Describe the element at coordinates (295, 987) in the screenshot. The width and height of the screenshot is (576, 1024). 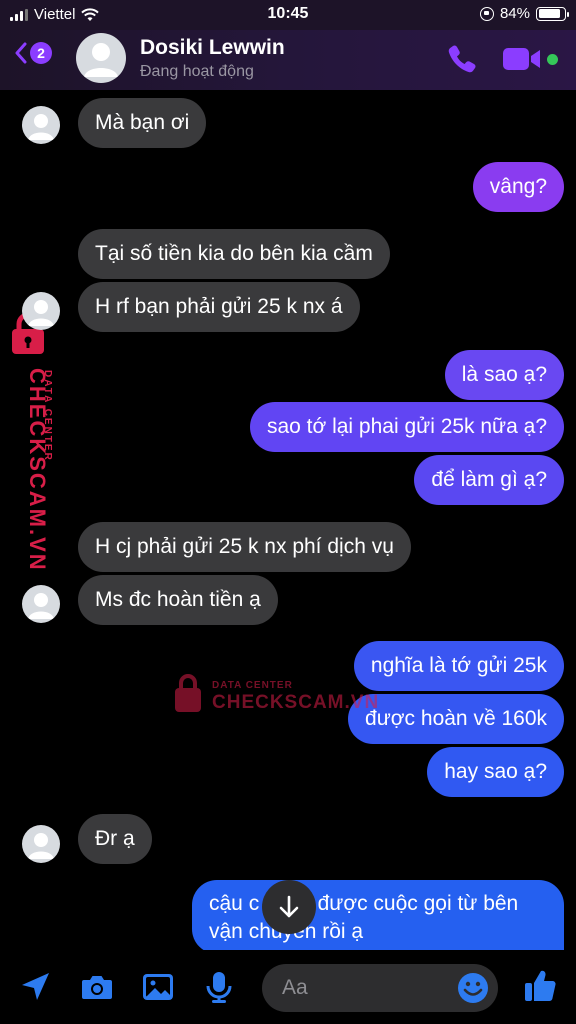
I see `message-input-placeholder: Aa` at that location.